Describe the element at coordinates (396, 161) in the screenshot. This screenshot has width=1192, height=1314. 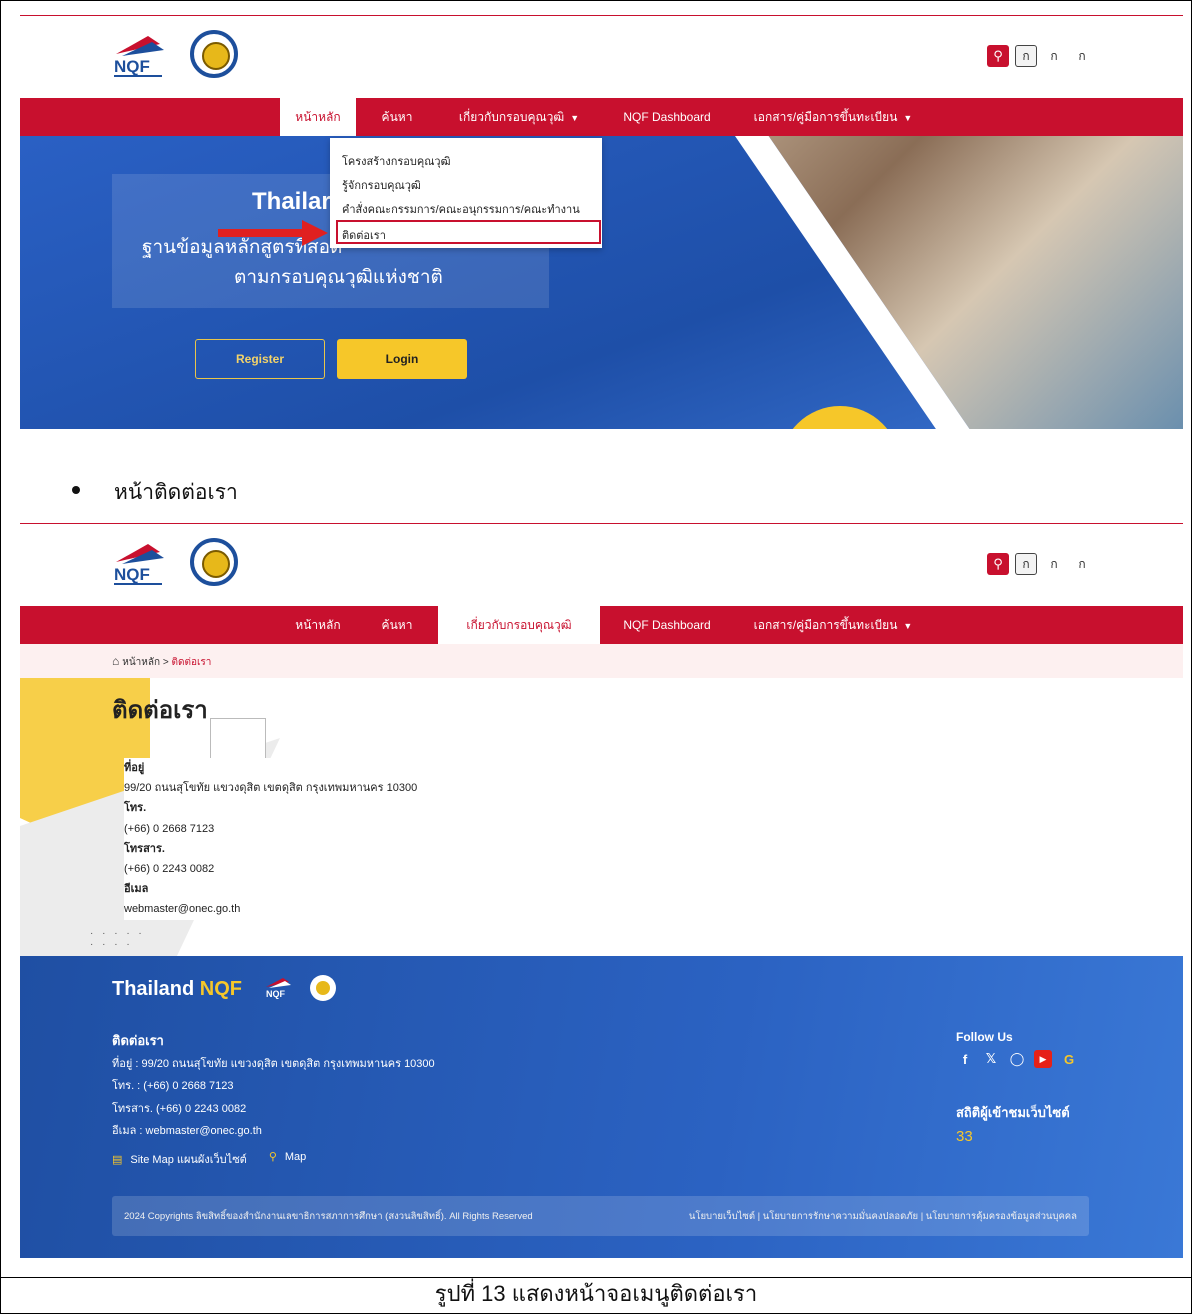
I see `menu-item-structure: โครงสร้างกรอบคุณวุฒิ` at that location.